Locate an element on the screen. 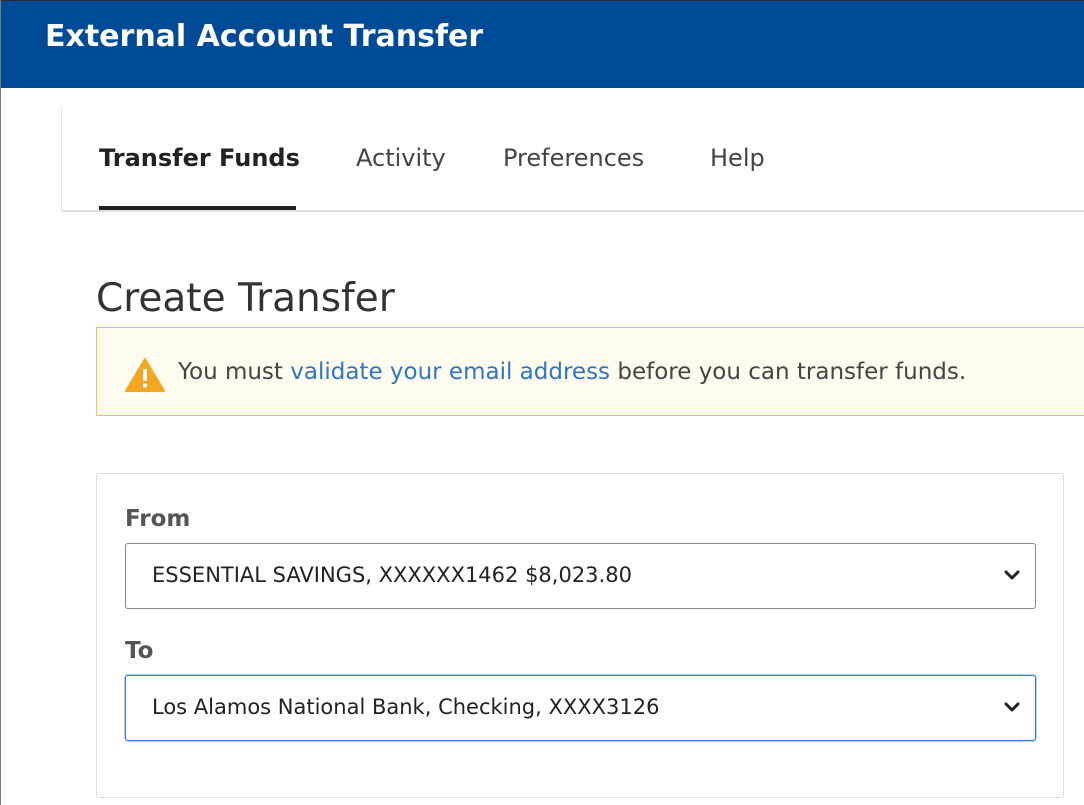 Image resolution: width=1084 pixels, height=805 pixels. page-title: Create Transfer is located at coordinates (245, 299).